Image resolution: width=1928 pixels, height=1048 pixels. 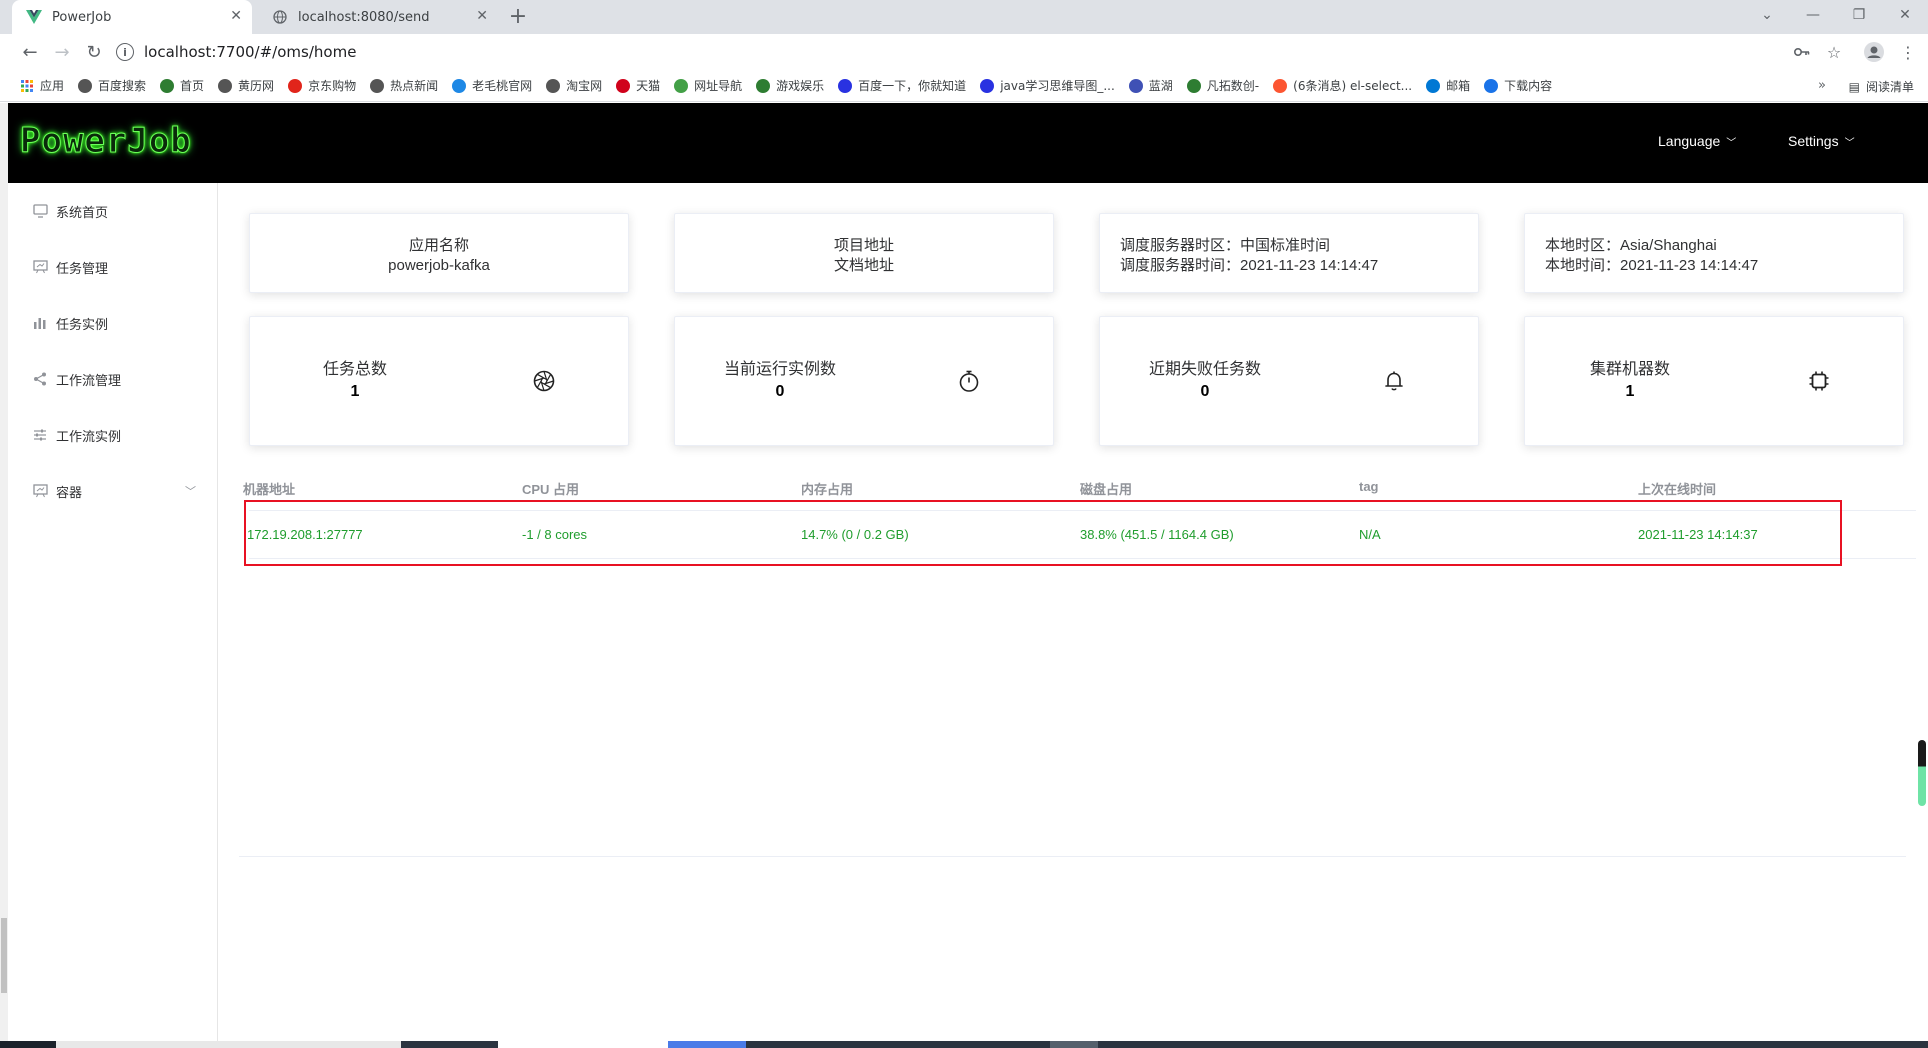 What do you see at coordinates (378, 17) in the screenshot?
I see `tab-localhost-send: localhost:8080/send ✕` at bounding box center [378, 17].